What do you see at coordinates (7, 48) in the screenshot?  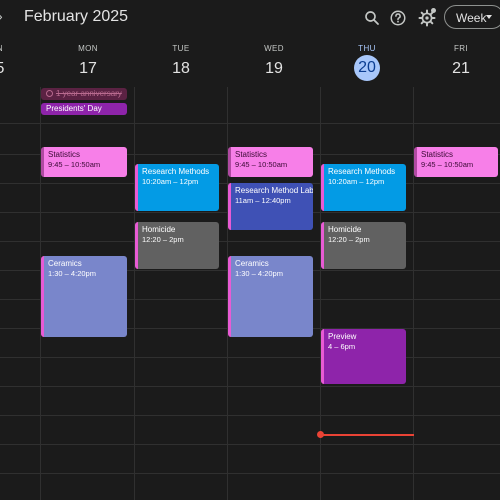 I see `day-header-sun-label: N` at bounding box center [7, 48].